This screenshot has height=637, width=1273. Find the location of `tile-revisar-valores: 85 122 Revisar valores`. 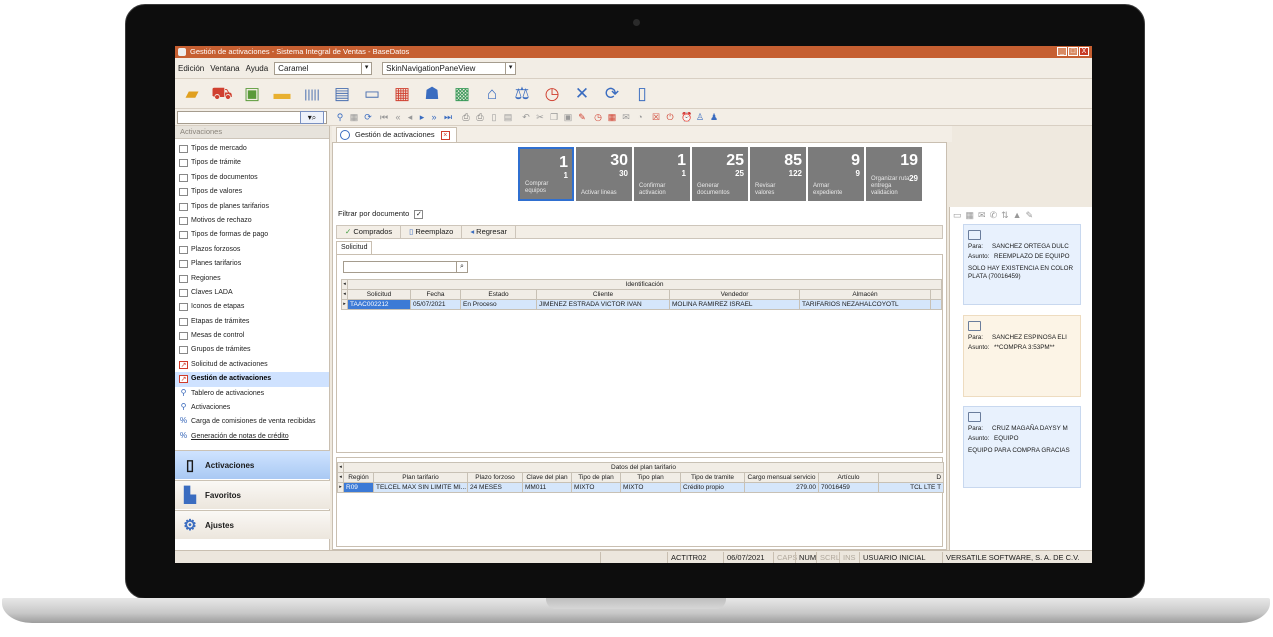

tile-revisar-valores: 85 122 Revisar valores is located at coordinates (778, 174).